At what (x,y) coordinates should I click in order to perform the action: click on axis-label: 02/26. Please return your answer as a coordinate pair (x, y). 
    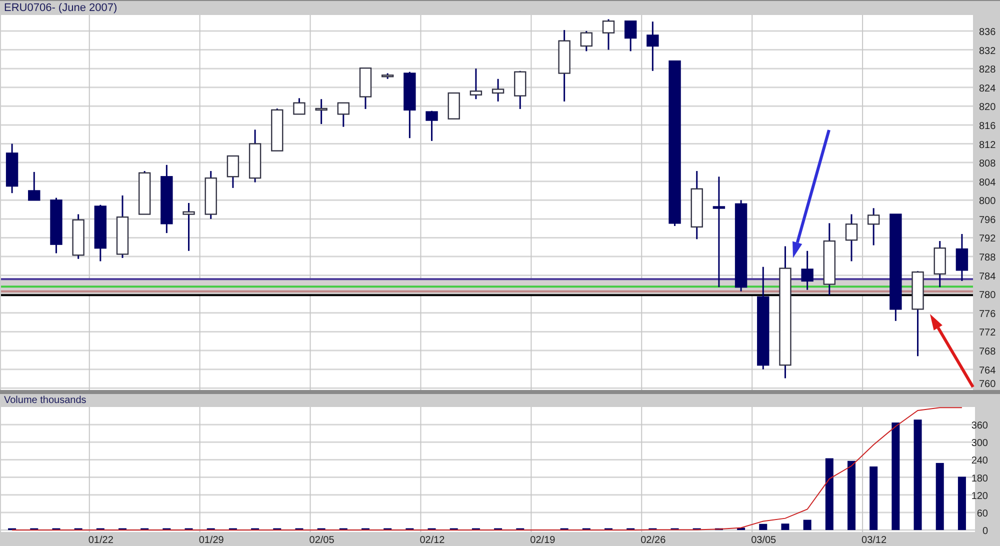
    Looking at the image, I should click on (653, 540).